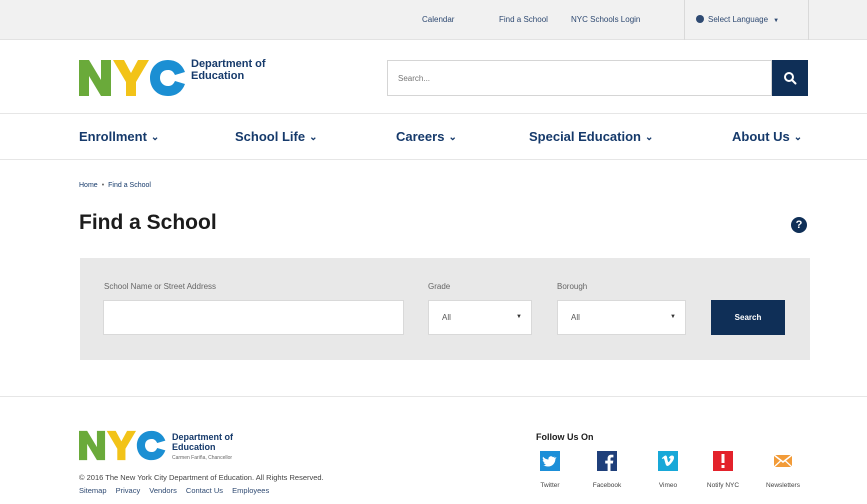 The image size is (867, 504). I want to click on logo-text: Department of Education, so click(228, 70).